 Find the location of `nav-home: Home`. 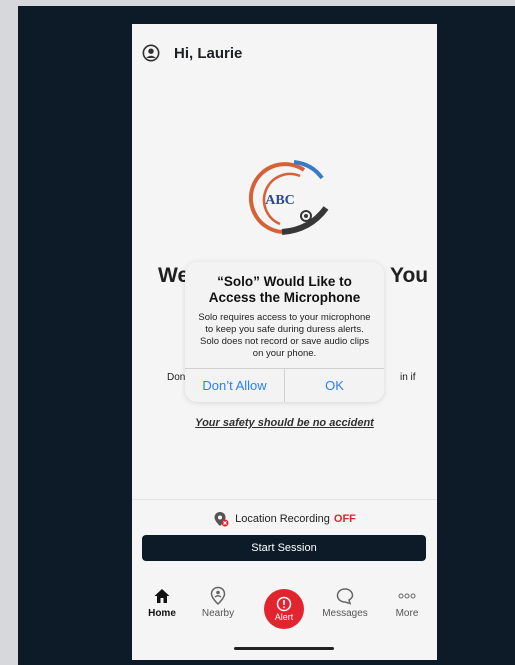

nav-home: Home is located at coordinates (162, 601).